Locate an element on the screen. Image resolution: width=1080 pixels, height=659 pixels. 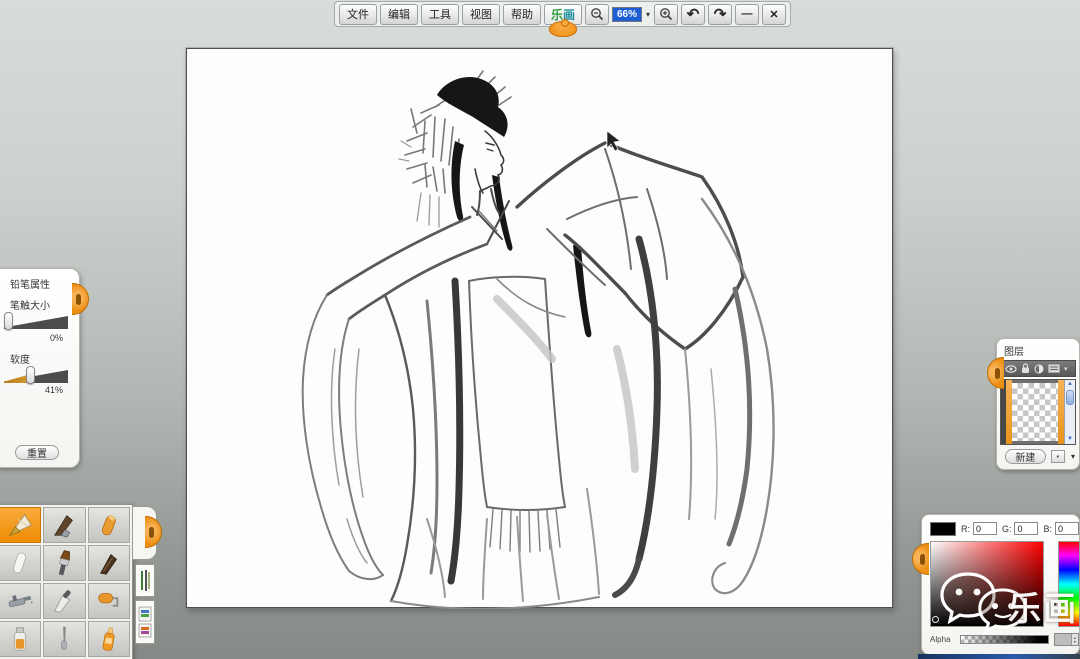
layer-visibility-icon is located at coordinates (1011, 368).